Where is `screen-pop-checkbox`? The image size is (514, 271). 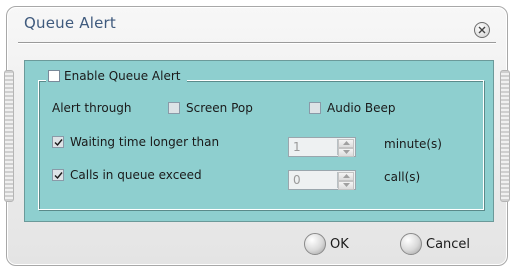
screen-pop-checkbox is located at coordinates (174, 108).